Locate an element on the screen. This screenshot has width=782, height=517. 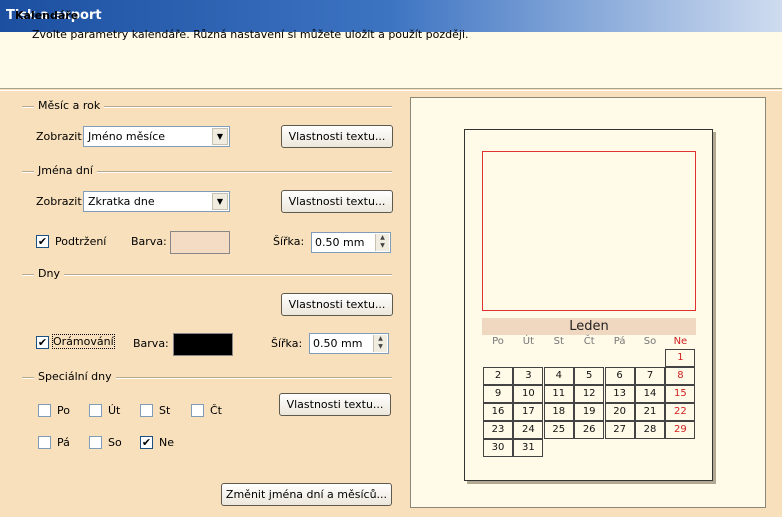
group-label-month-year: Měsíc a rok is located at coordinates (69, 105).